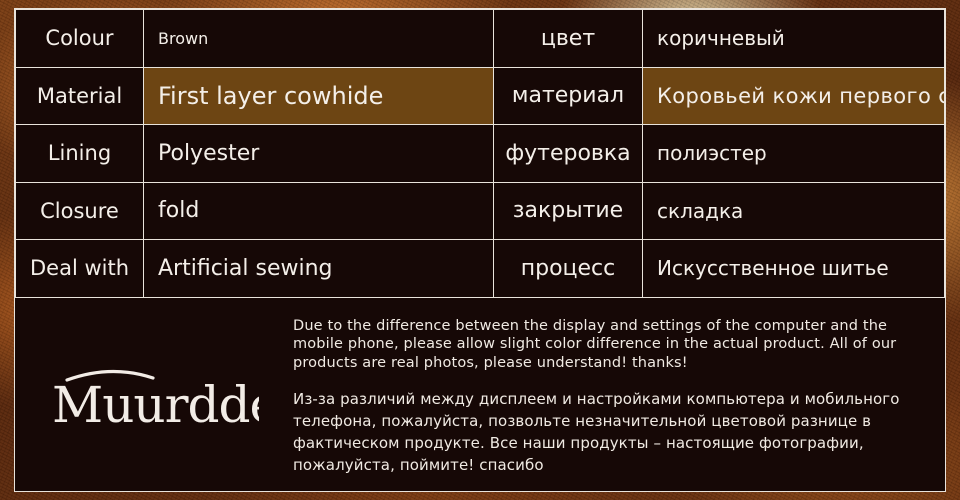  What do you see at coordinates (318, 38) in the screenshot?
I see `spec-value-en-colour: Brown` at bounding box center [318, 38].